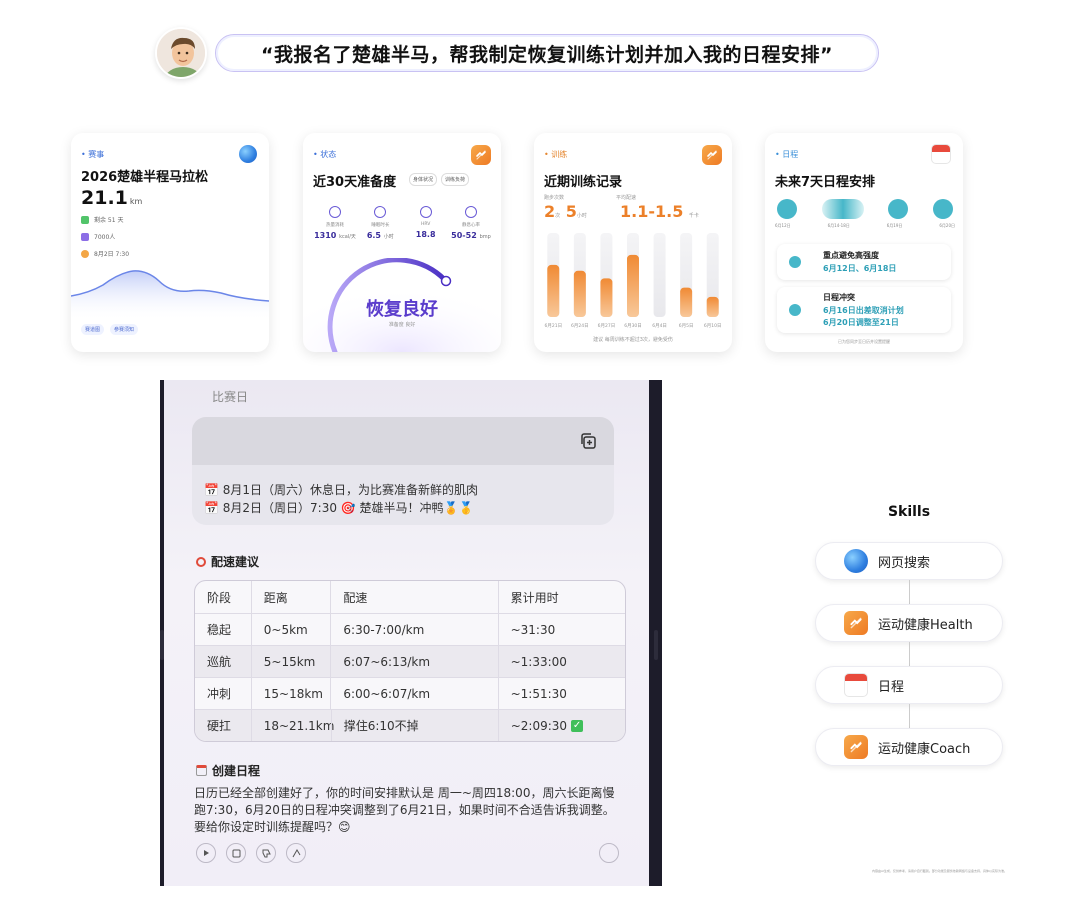 This screenshot has height=903, width=1080. I want to click on people-icon, so click(85, 236).